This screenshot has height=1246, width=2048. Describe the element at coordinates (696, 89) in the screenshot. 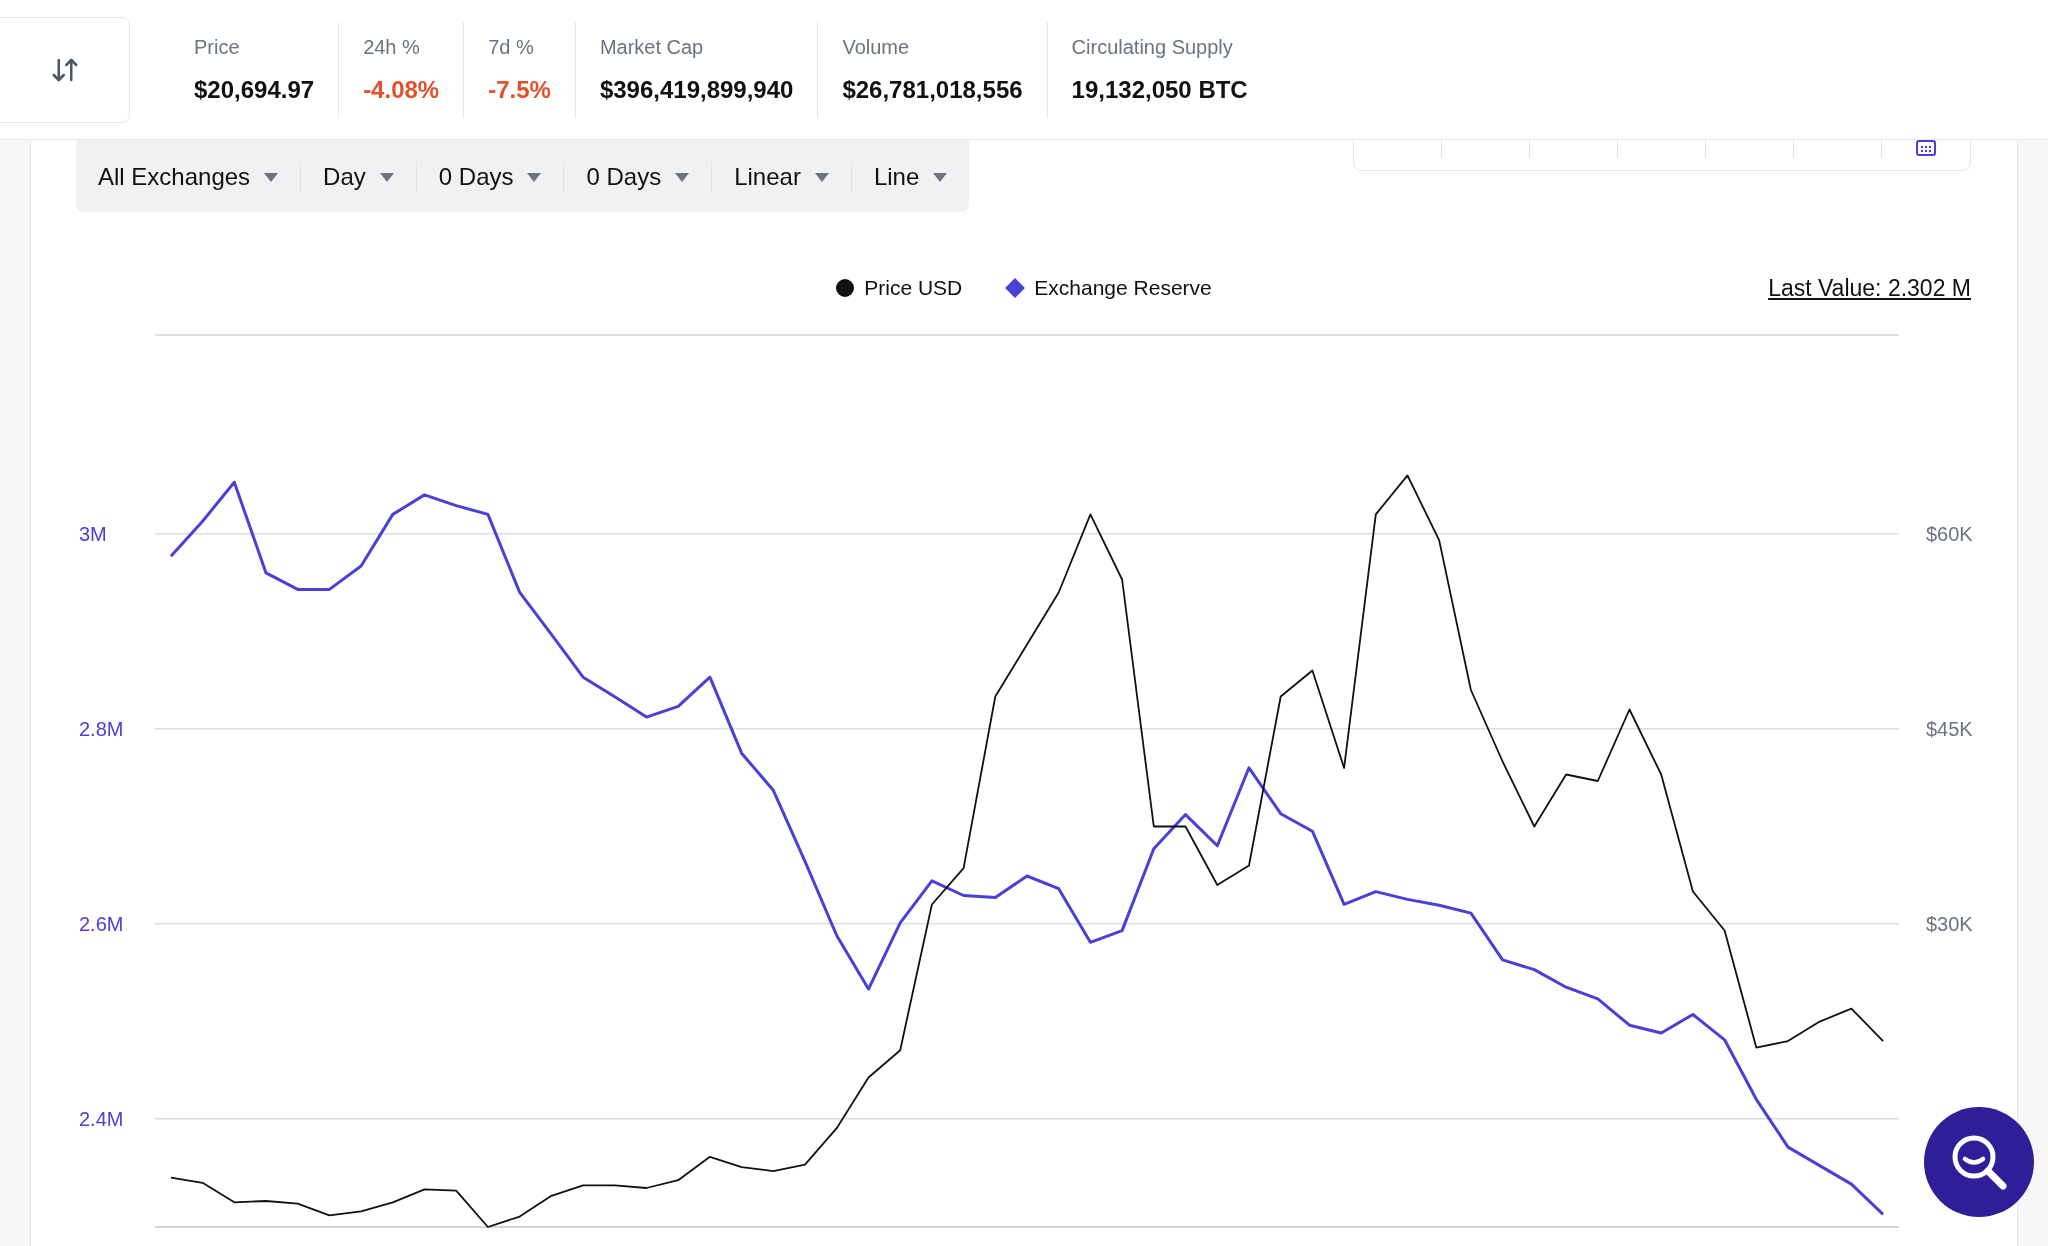

I see `stat-value: $396,419,899,940` at that location.